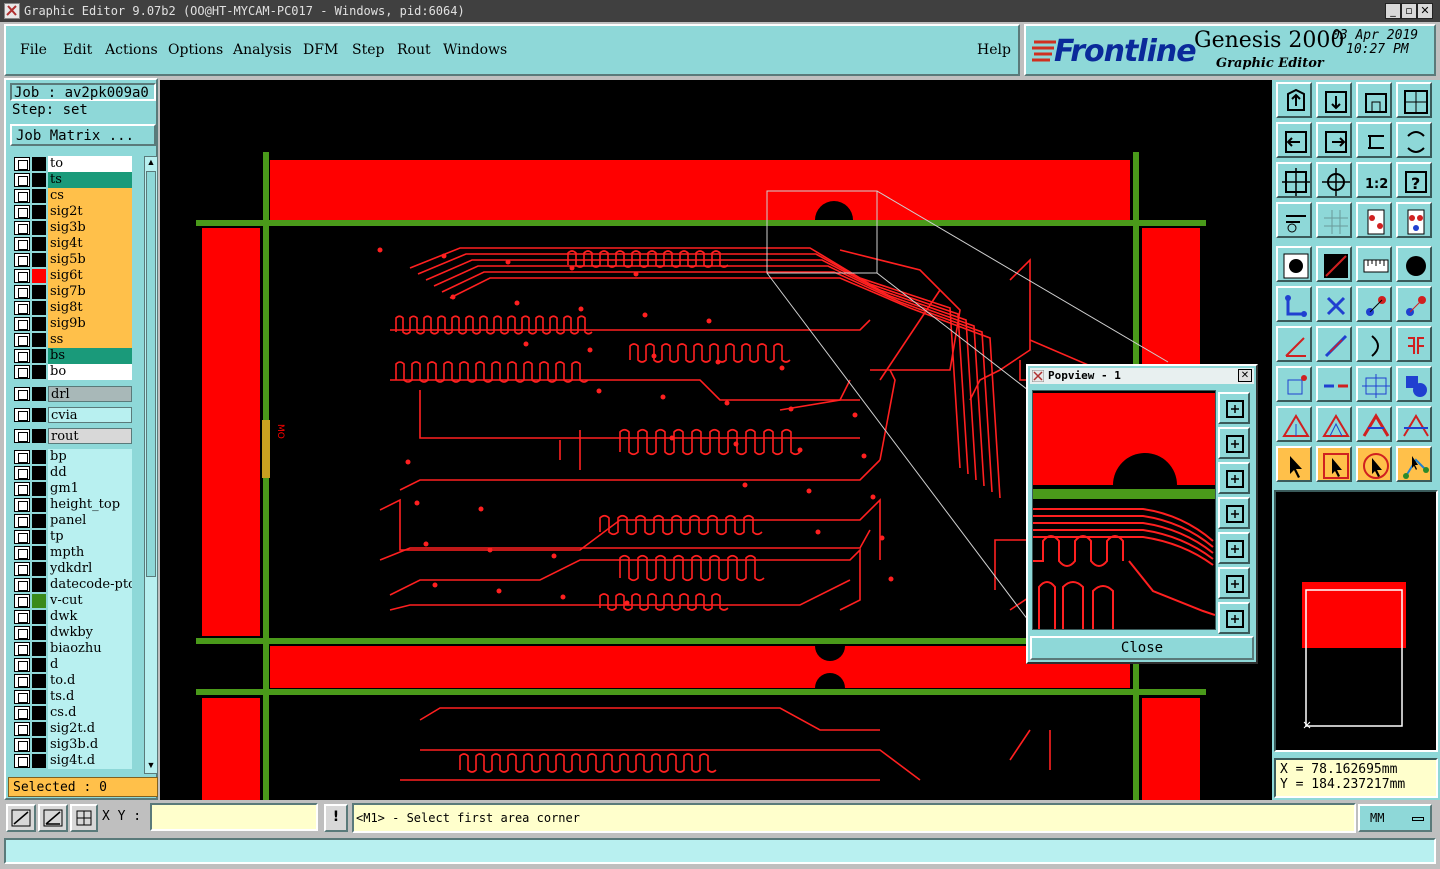  Describe the element at coordinates (414, 50) in the screenshot. I see `menu-rout: Rout` at that location.